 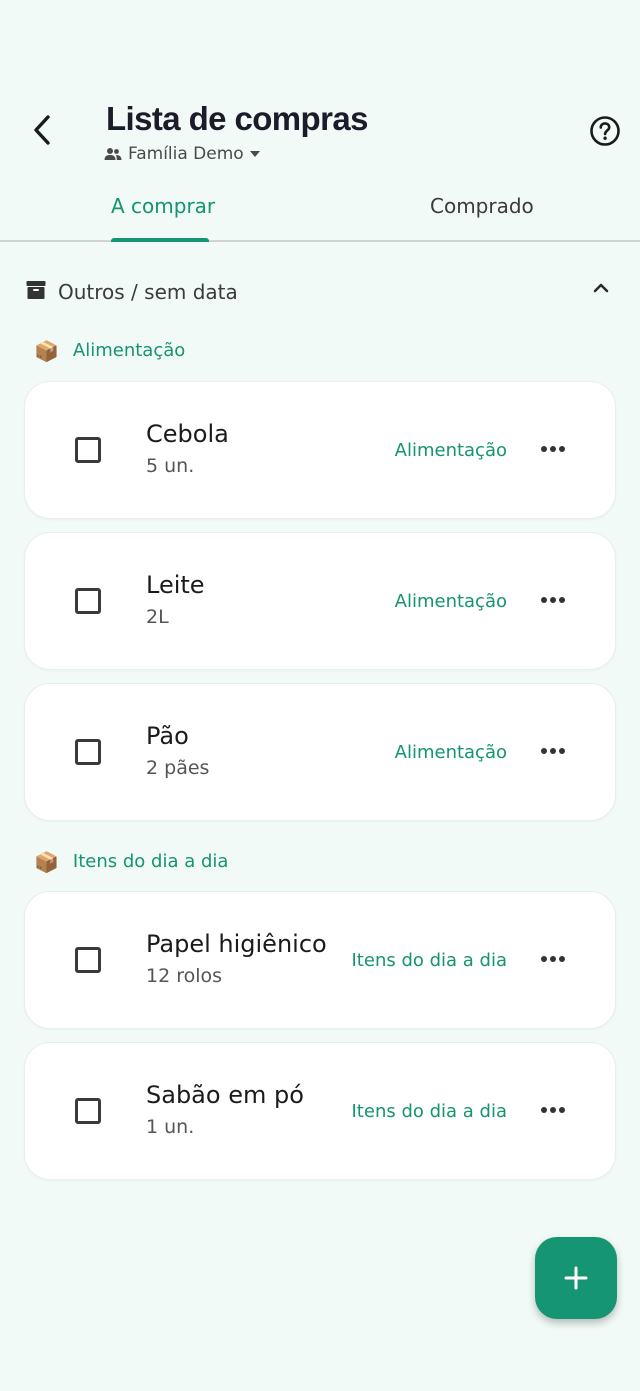 What do you see at coordinates (237, 118) in the screenshot?
I see `page-title: Lista de compras` at bounding box center [237, 118].